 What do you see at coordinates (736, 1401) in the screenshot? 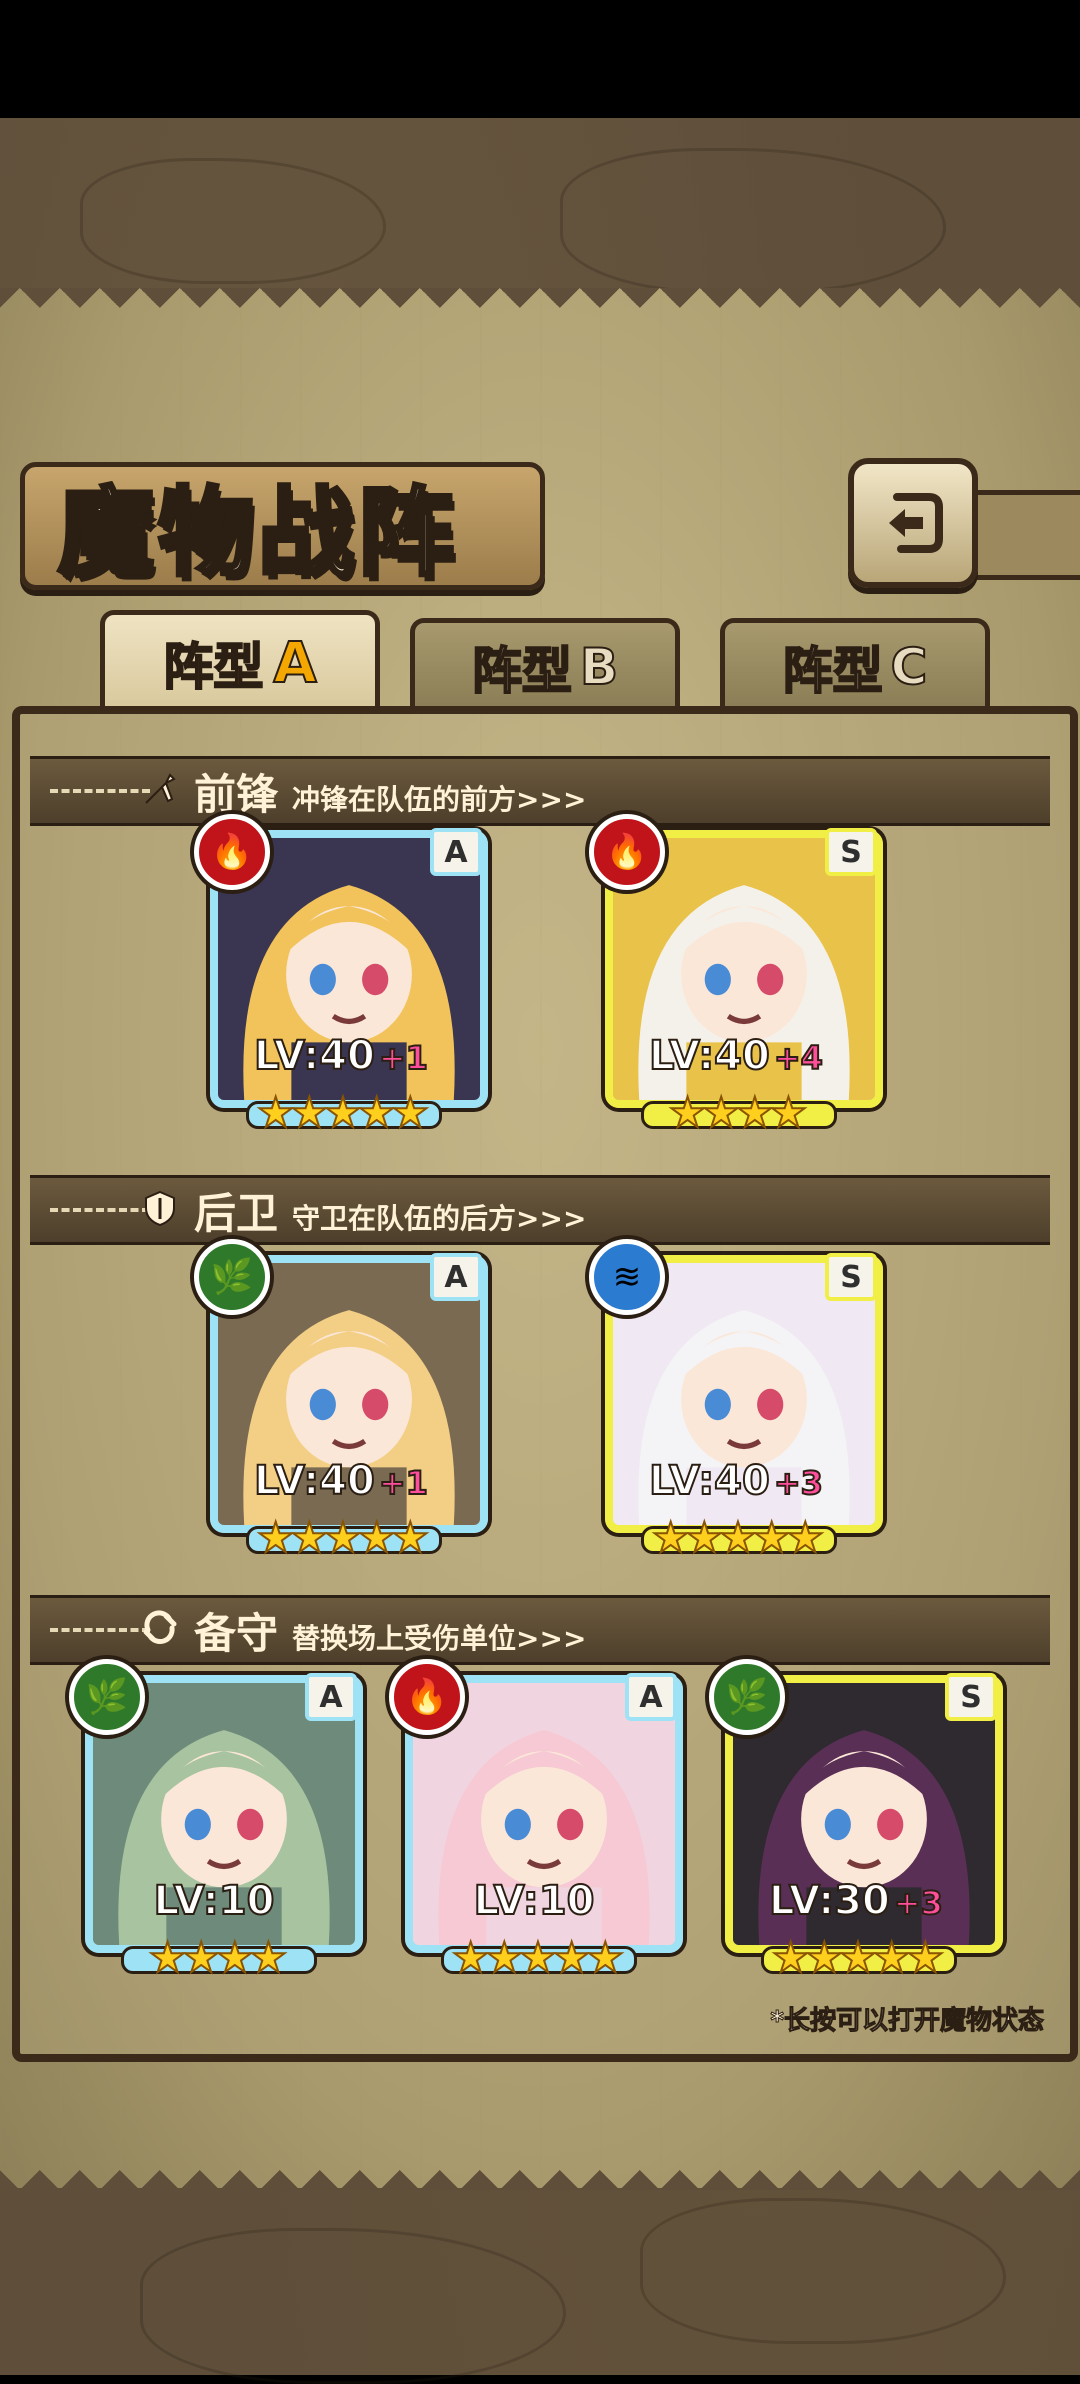
I see `monster-card: S ≋ LV:40 +3 ★★★★★` at bounding box center [736, 1401].